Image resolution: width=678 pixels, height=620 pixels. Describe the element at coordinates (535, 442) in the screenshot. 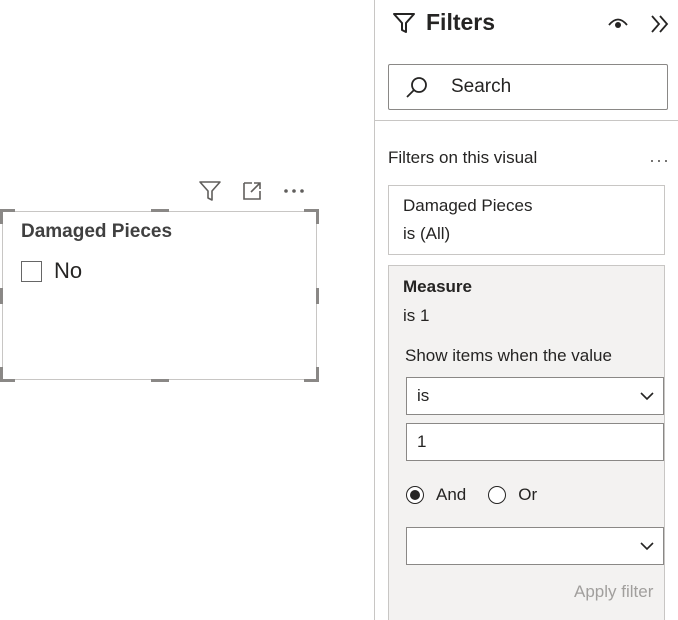

I see `value-input: 1` at that location.